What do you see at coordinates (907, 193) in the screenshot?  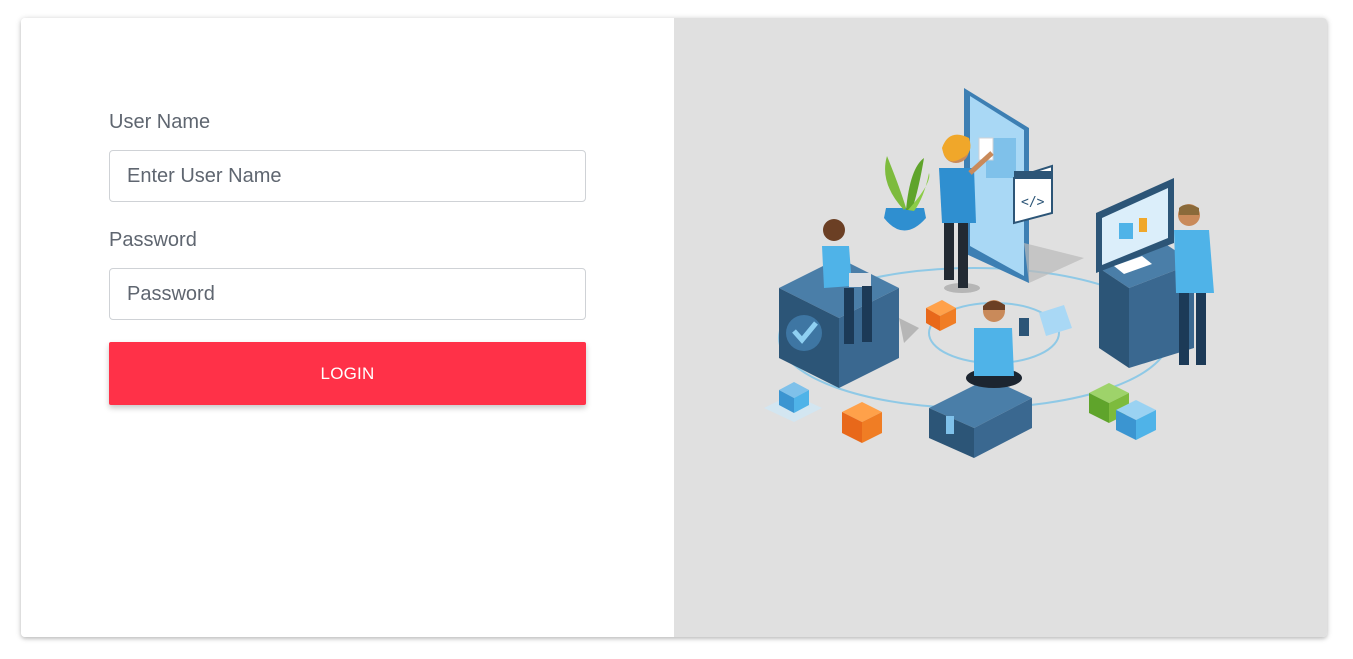 I see `plant-icon` at bounding box center [907, 193].